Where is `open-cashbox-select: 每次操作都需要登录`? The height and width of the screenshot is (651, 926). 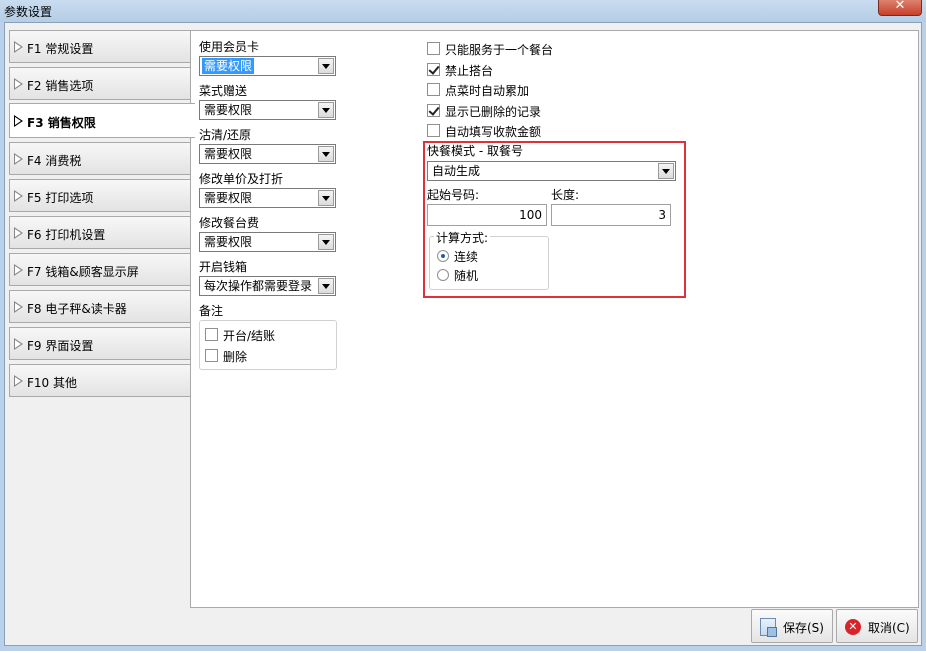 open-cashbox-select: 每次操作都需要登录 is located at coordinates (267, 286).